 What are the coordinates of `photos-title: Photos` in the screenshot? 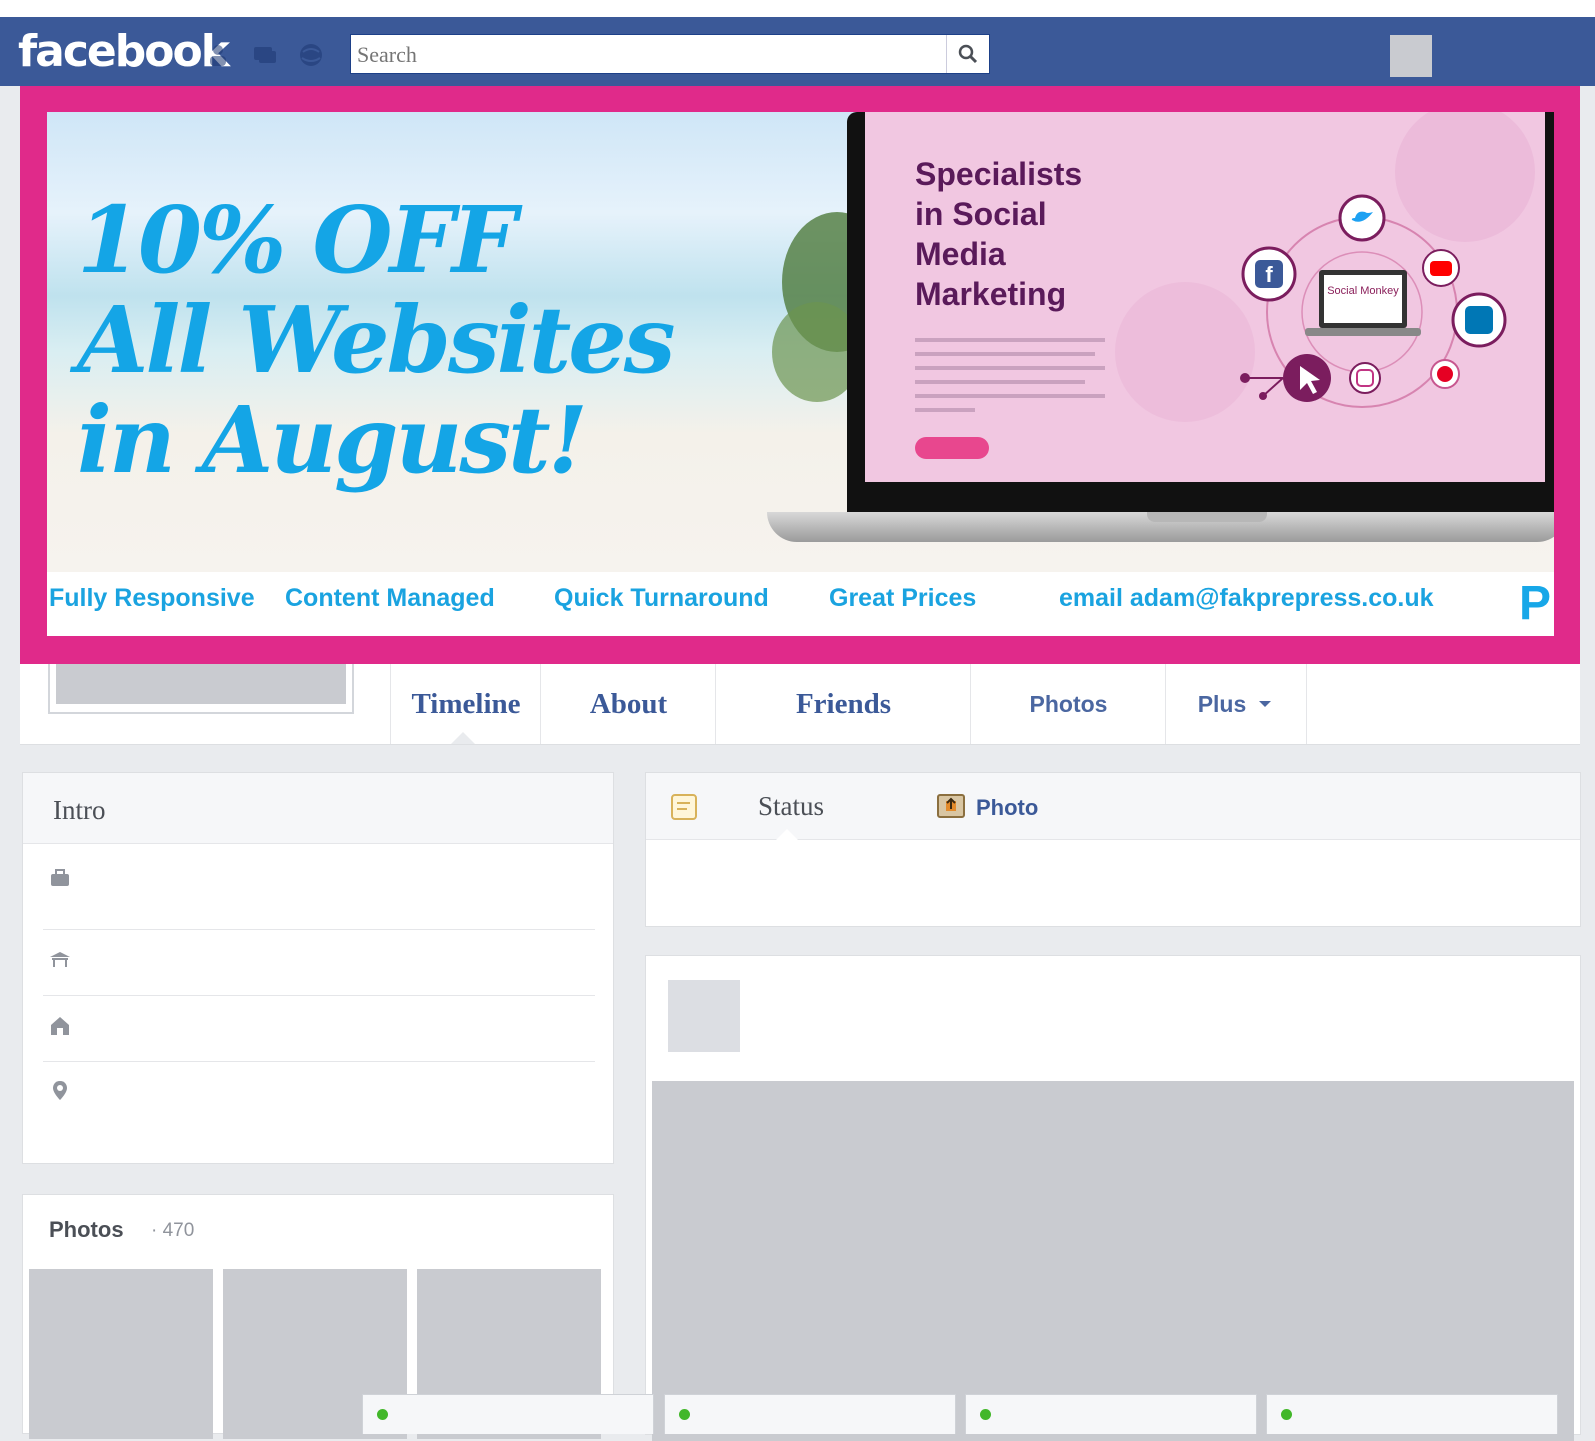 It's located at (86, 1230).